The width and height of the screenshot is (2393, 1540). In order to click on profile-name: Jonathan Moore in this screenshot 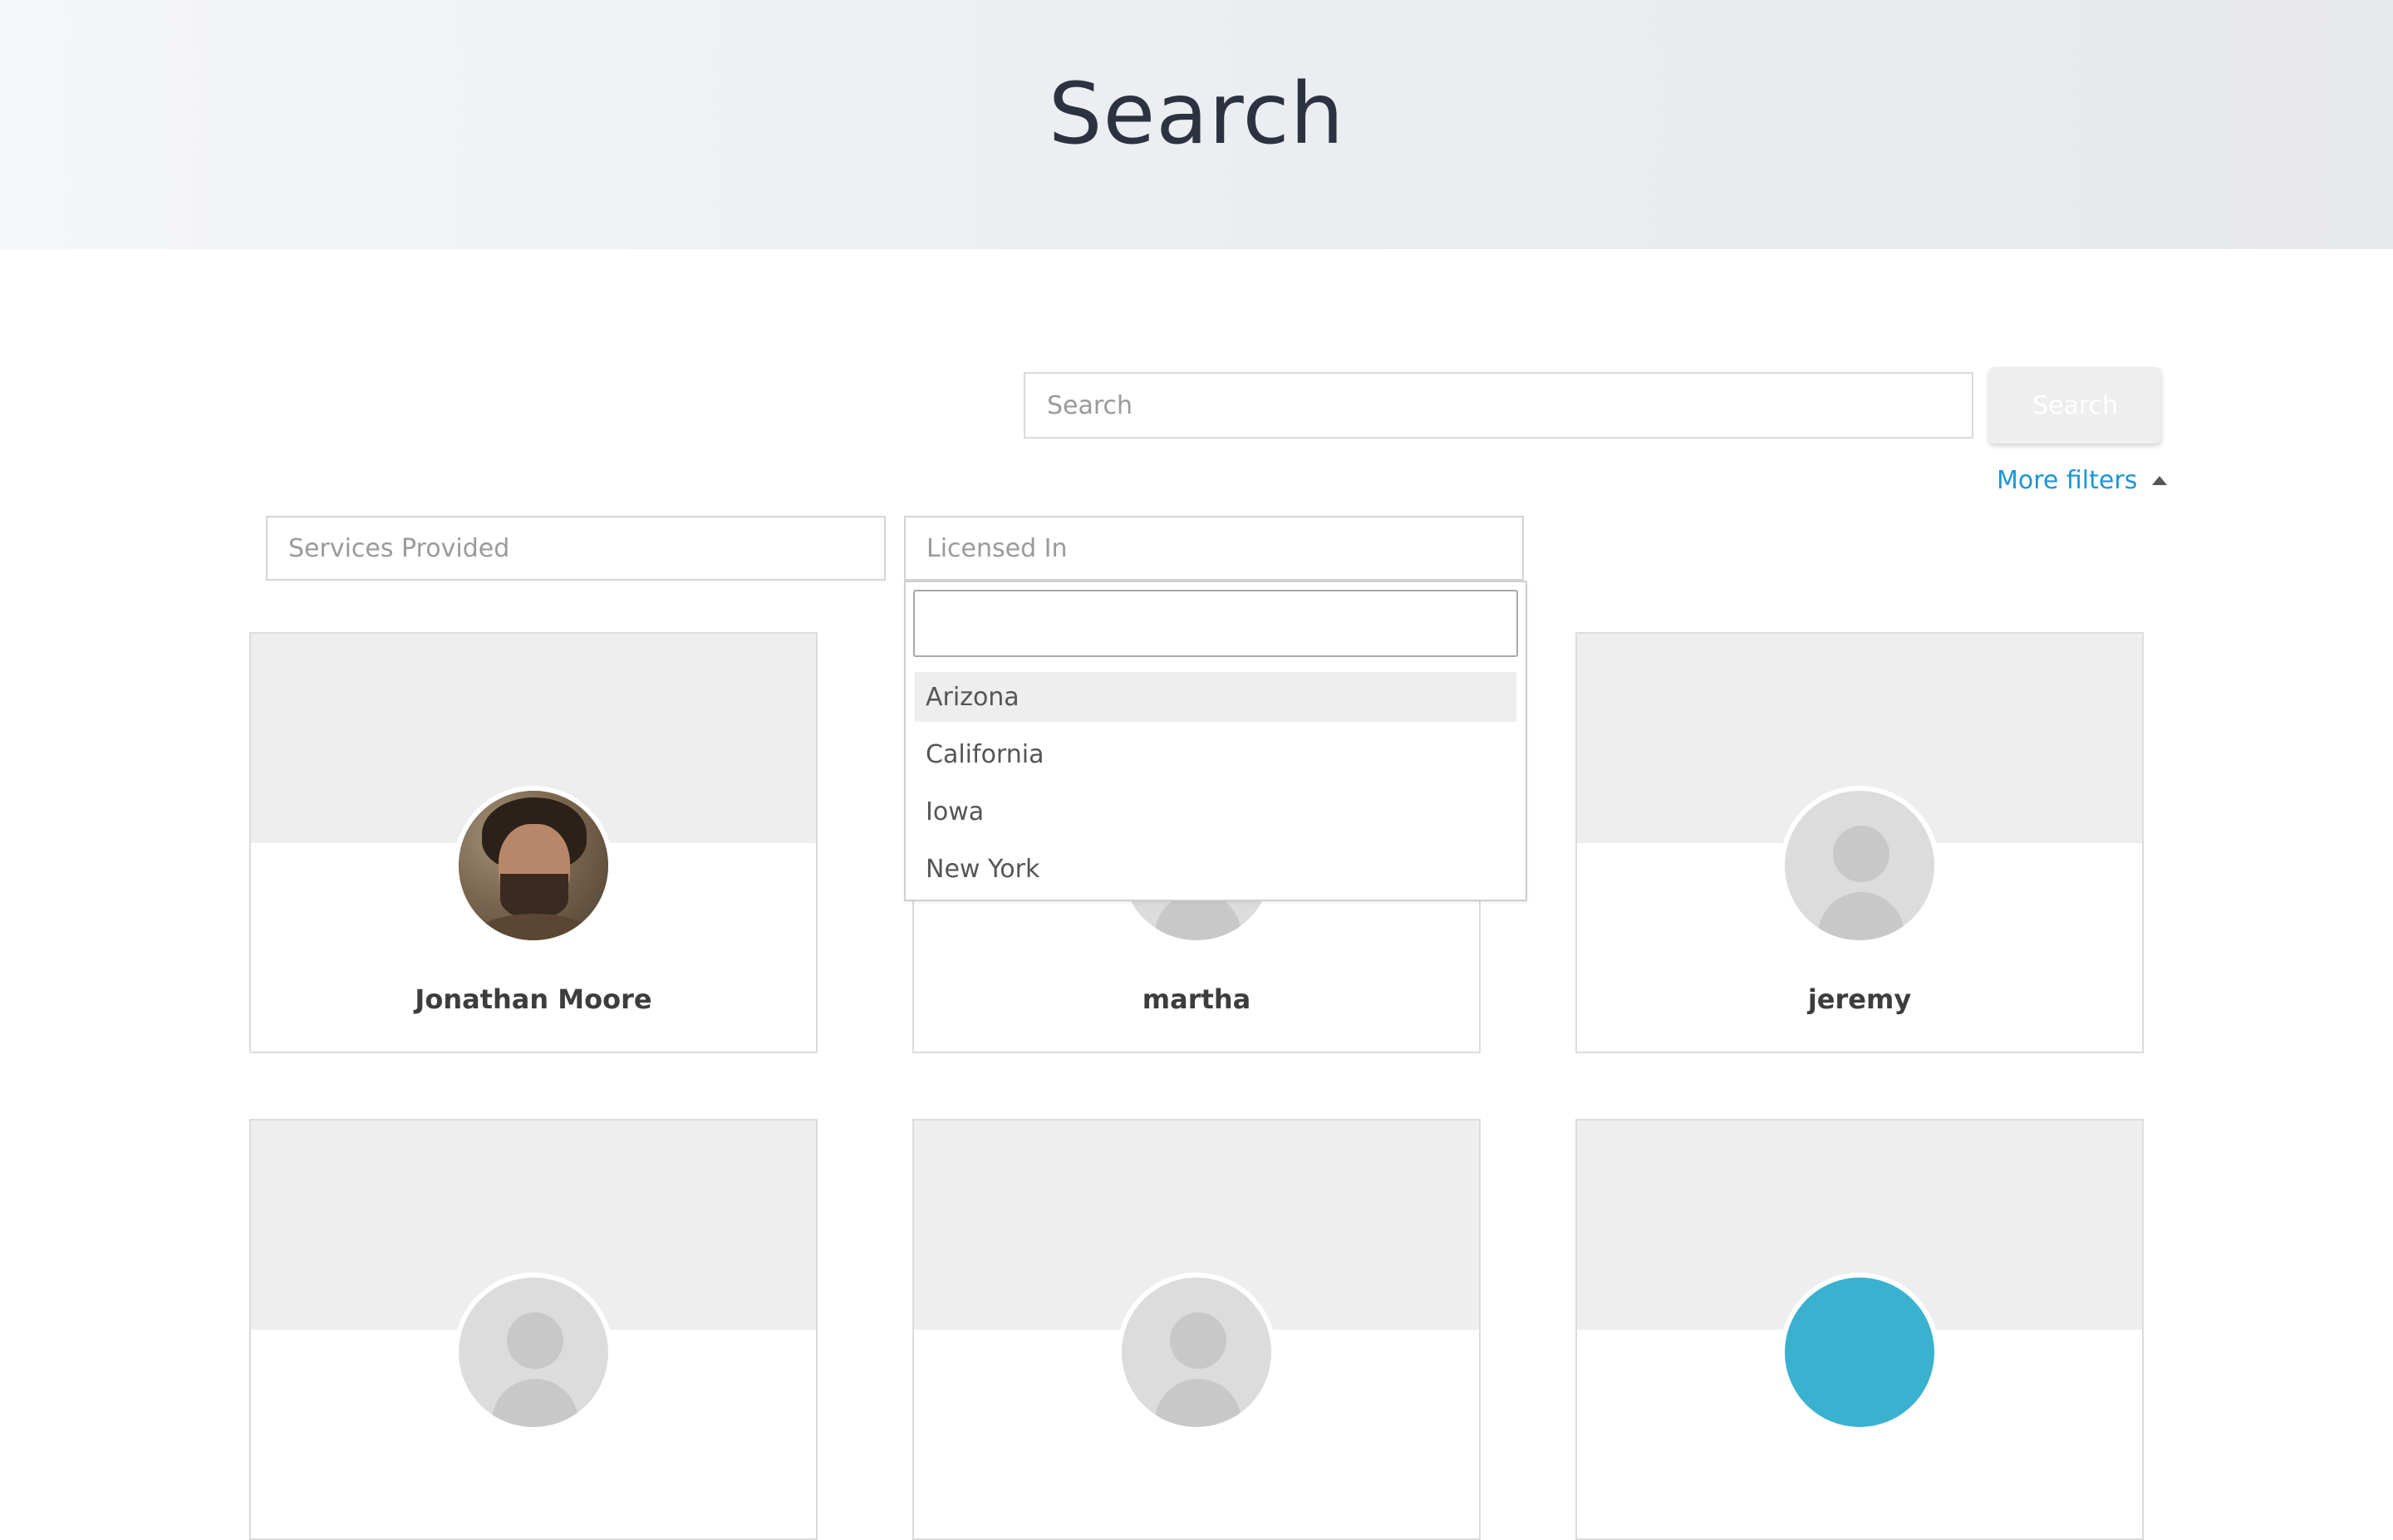, I will do `click(533, 999)`.